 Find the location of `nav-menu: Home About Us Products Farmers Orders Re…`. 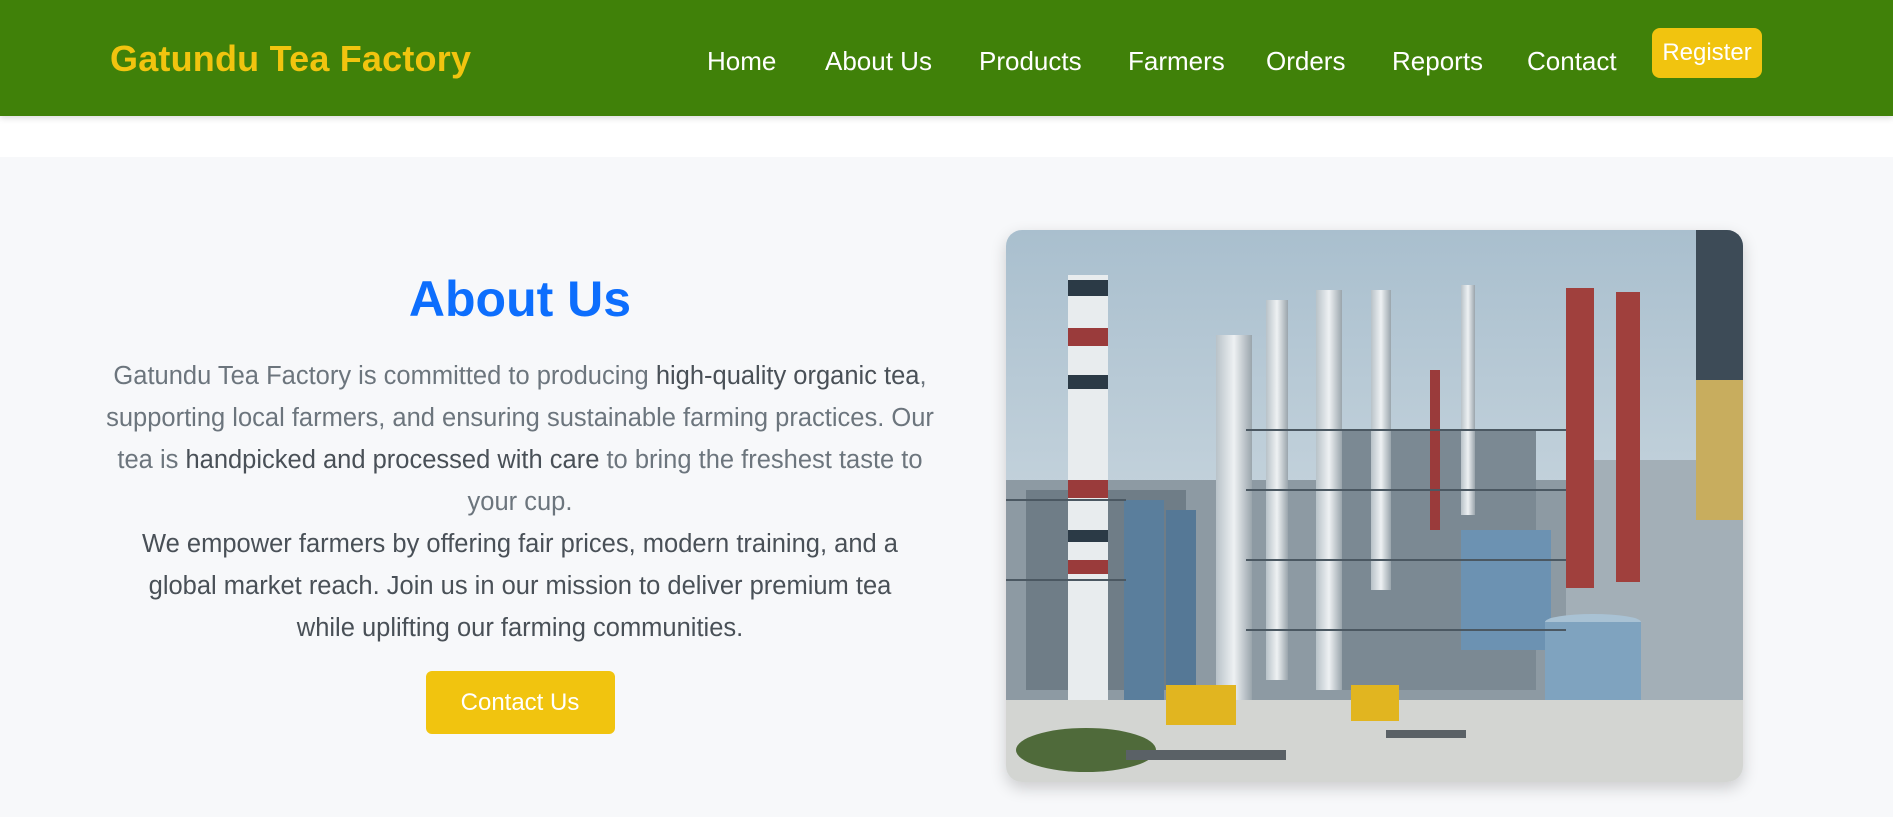

nav-menu: Home About Us Products Farmers Orders Re… is located at coordinates (946, 58).